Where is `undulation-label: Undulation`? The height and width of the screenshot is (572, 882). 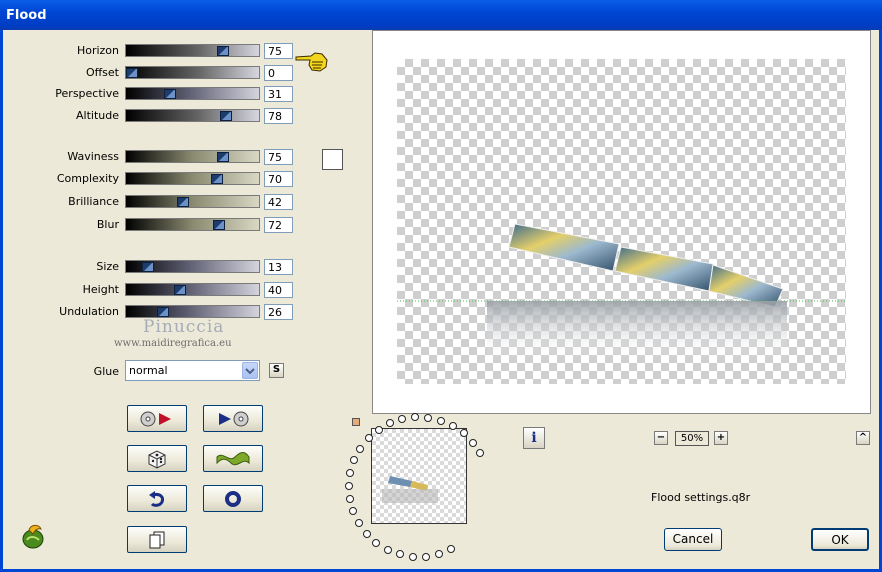
undulation-label: Undulation is located at coordinates (89, 311).